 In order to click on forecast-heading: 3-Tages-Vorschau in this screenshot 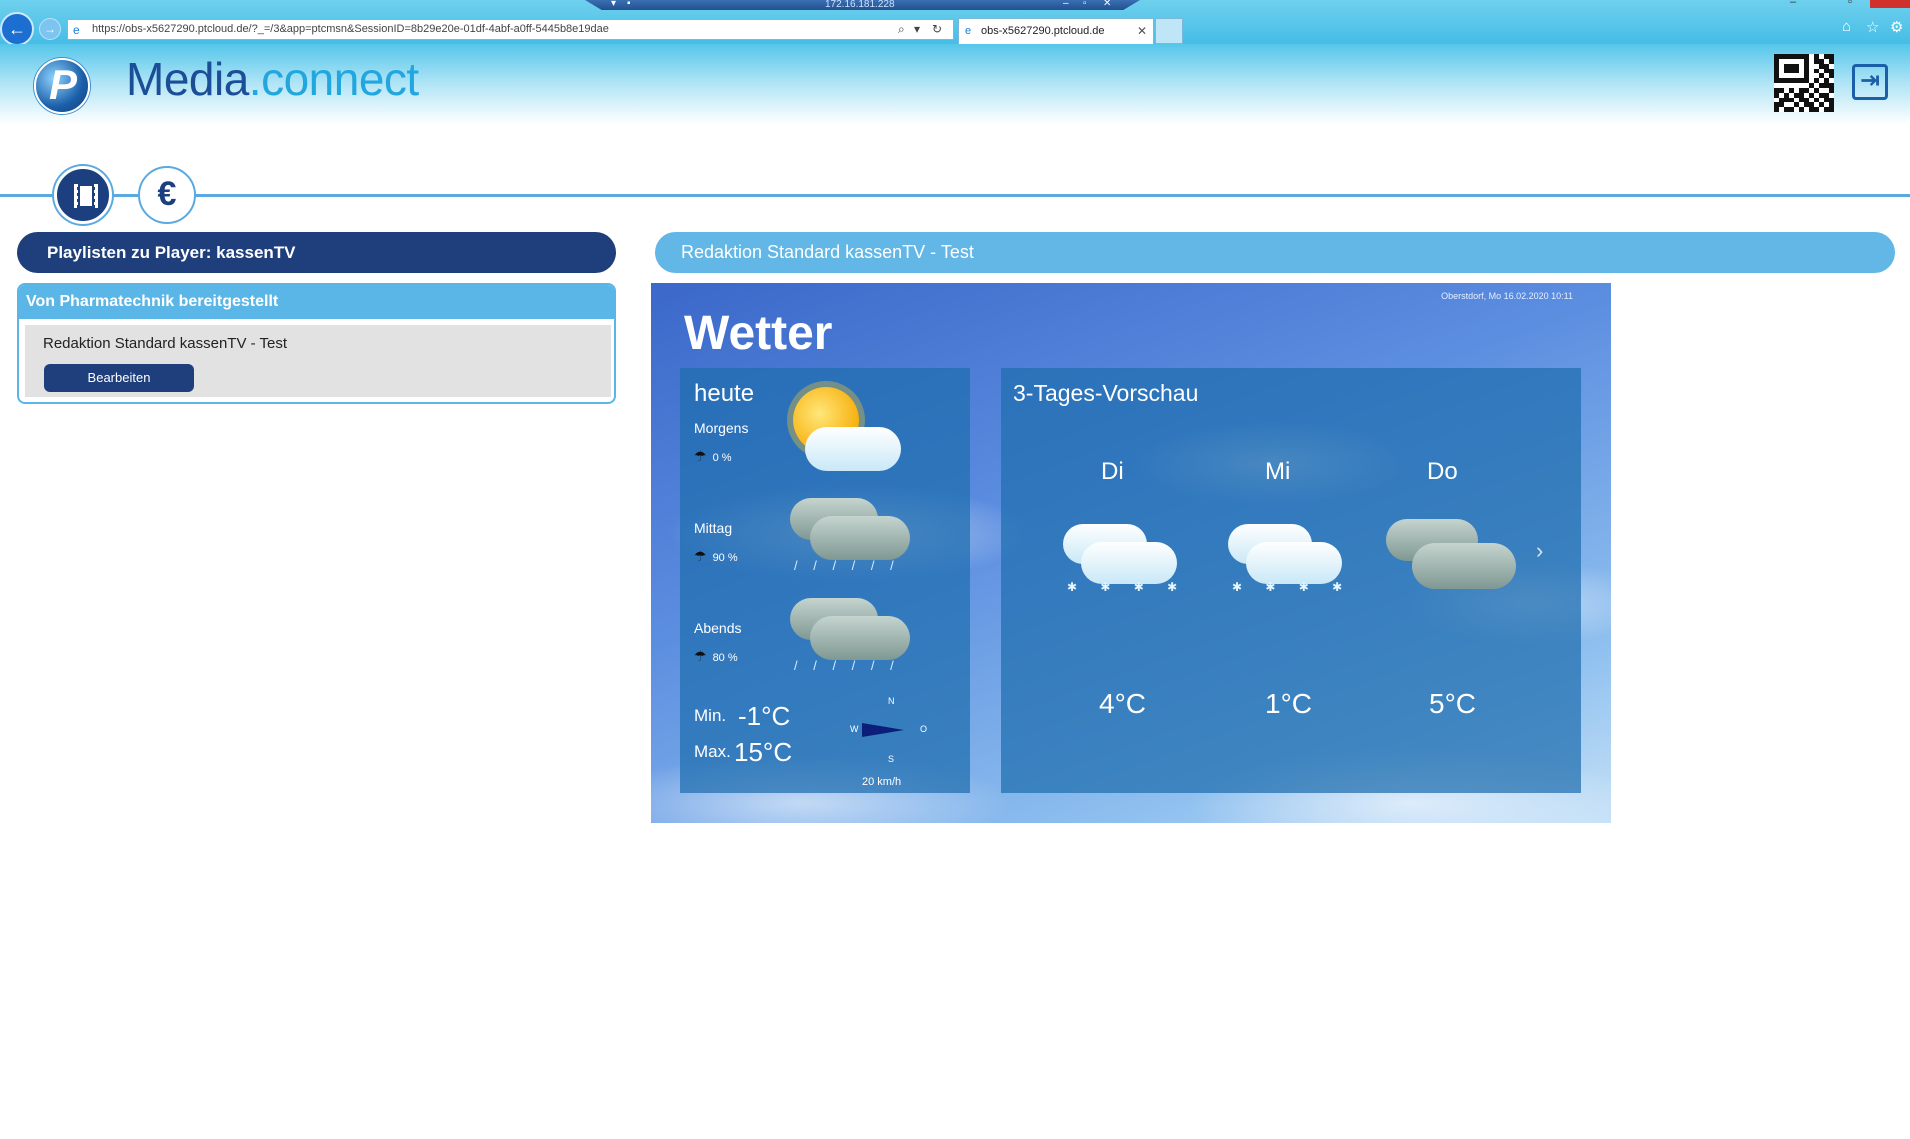, I will do `click(1106, 393)`.